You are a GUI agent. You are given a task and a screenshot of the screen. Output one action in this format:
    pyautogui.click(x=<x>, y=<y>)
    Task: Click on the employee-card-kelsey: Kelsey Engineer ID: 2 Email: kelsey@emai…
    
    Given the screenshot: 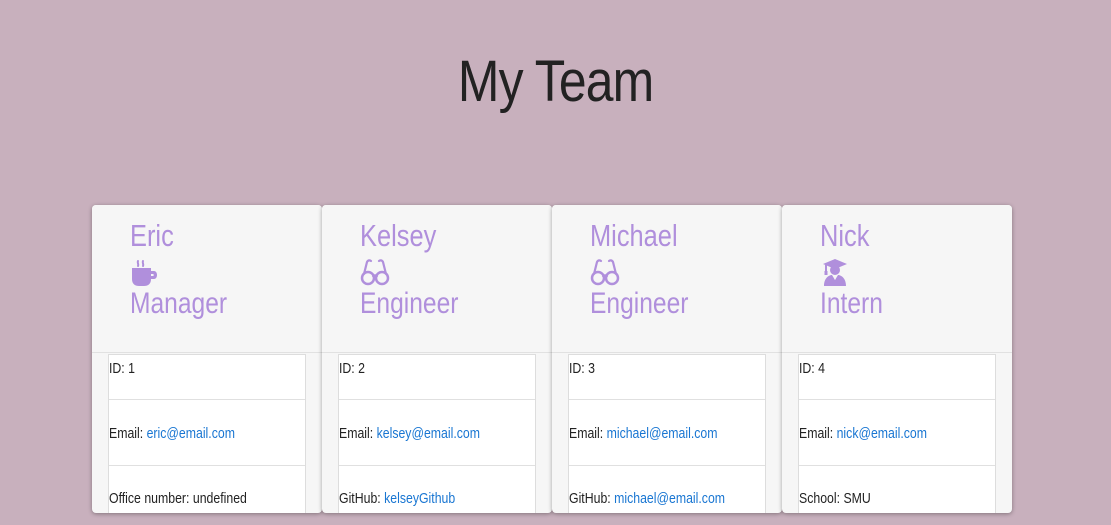 What is the action you would take?
    pyautogui.click(x=437, y=359)
    